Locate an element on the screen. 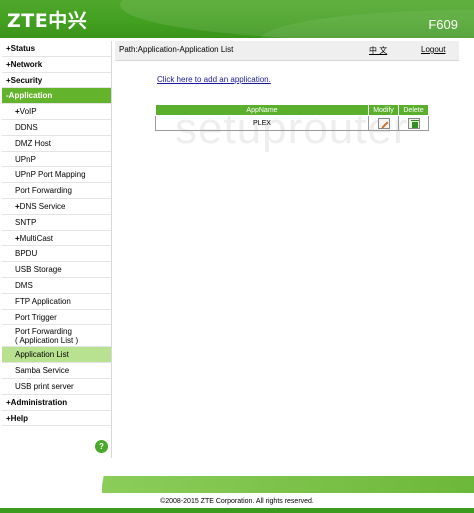  sidebar-item-label: UPnP is located at coordinates (25, 159).